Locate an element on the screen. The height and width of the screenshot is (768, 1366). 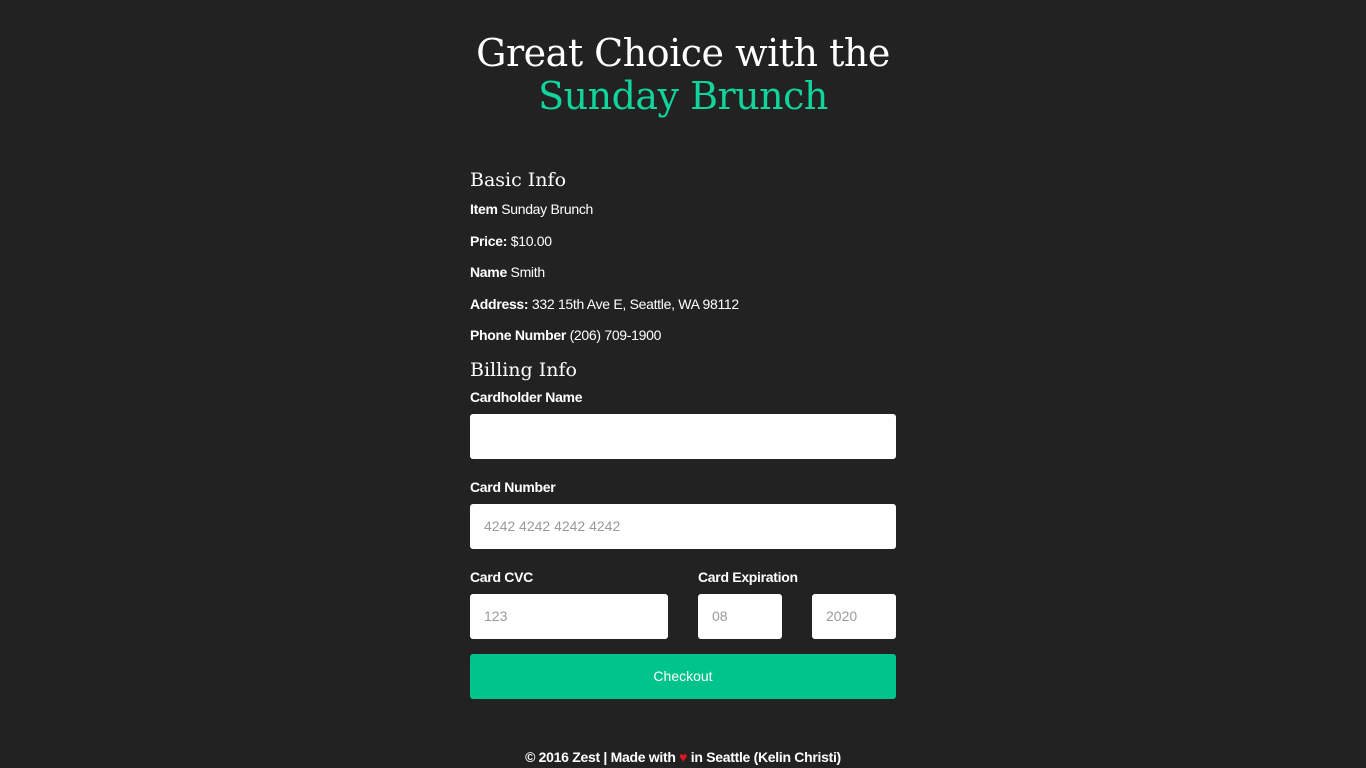
page-title: Great Choice with the Sunday Brunch is located at coordinates (683, 75).